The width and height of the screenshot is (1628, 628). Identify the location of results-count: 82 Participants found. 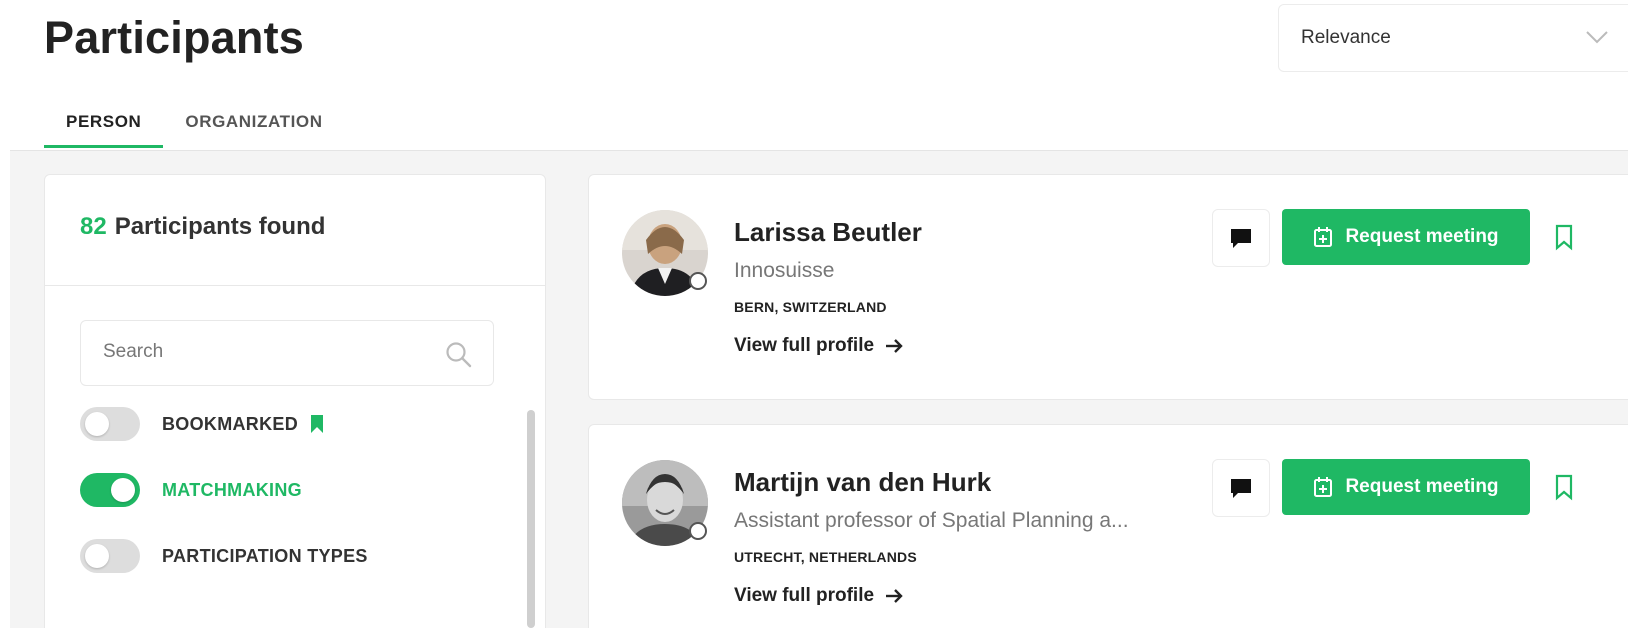
(202, 227).